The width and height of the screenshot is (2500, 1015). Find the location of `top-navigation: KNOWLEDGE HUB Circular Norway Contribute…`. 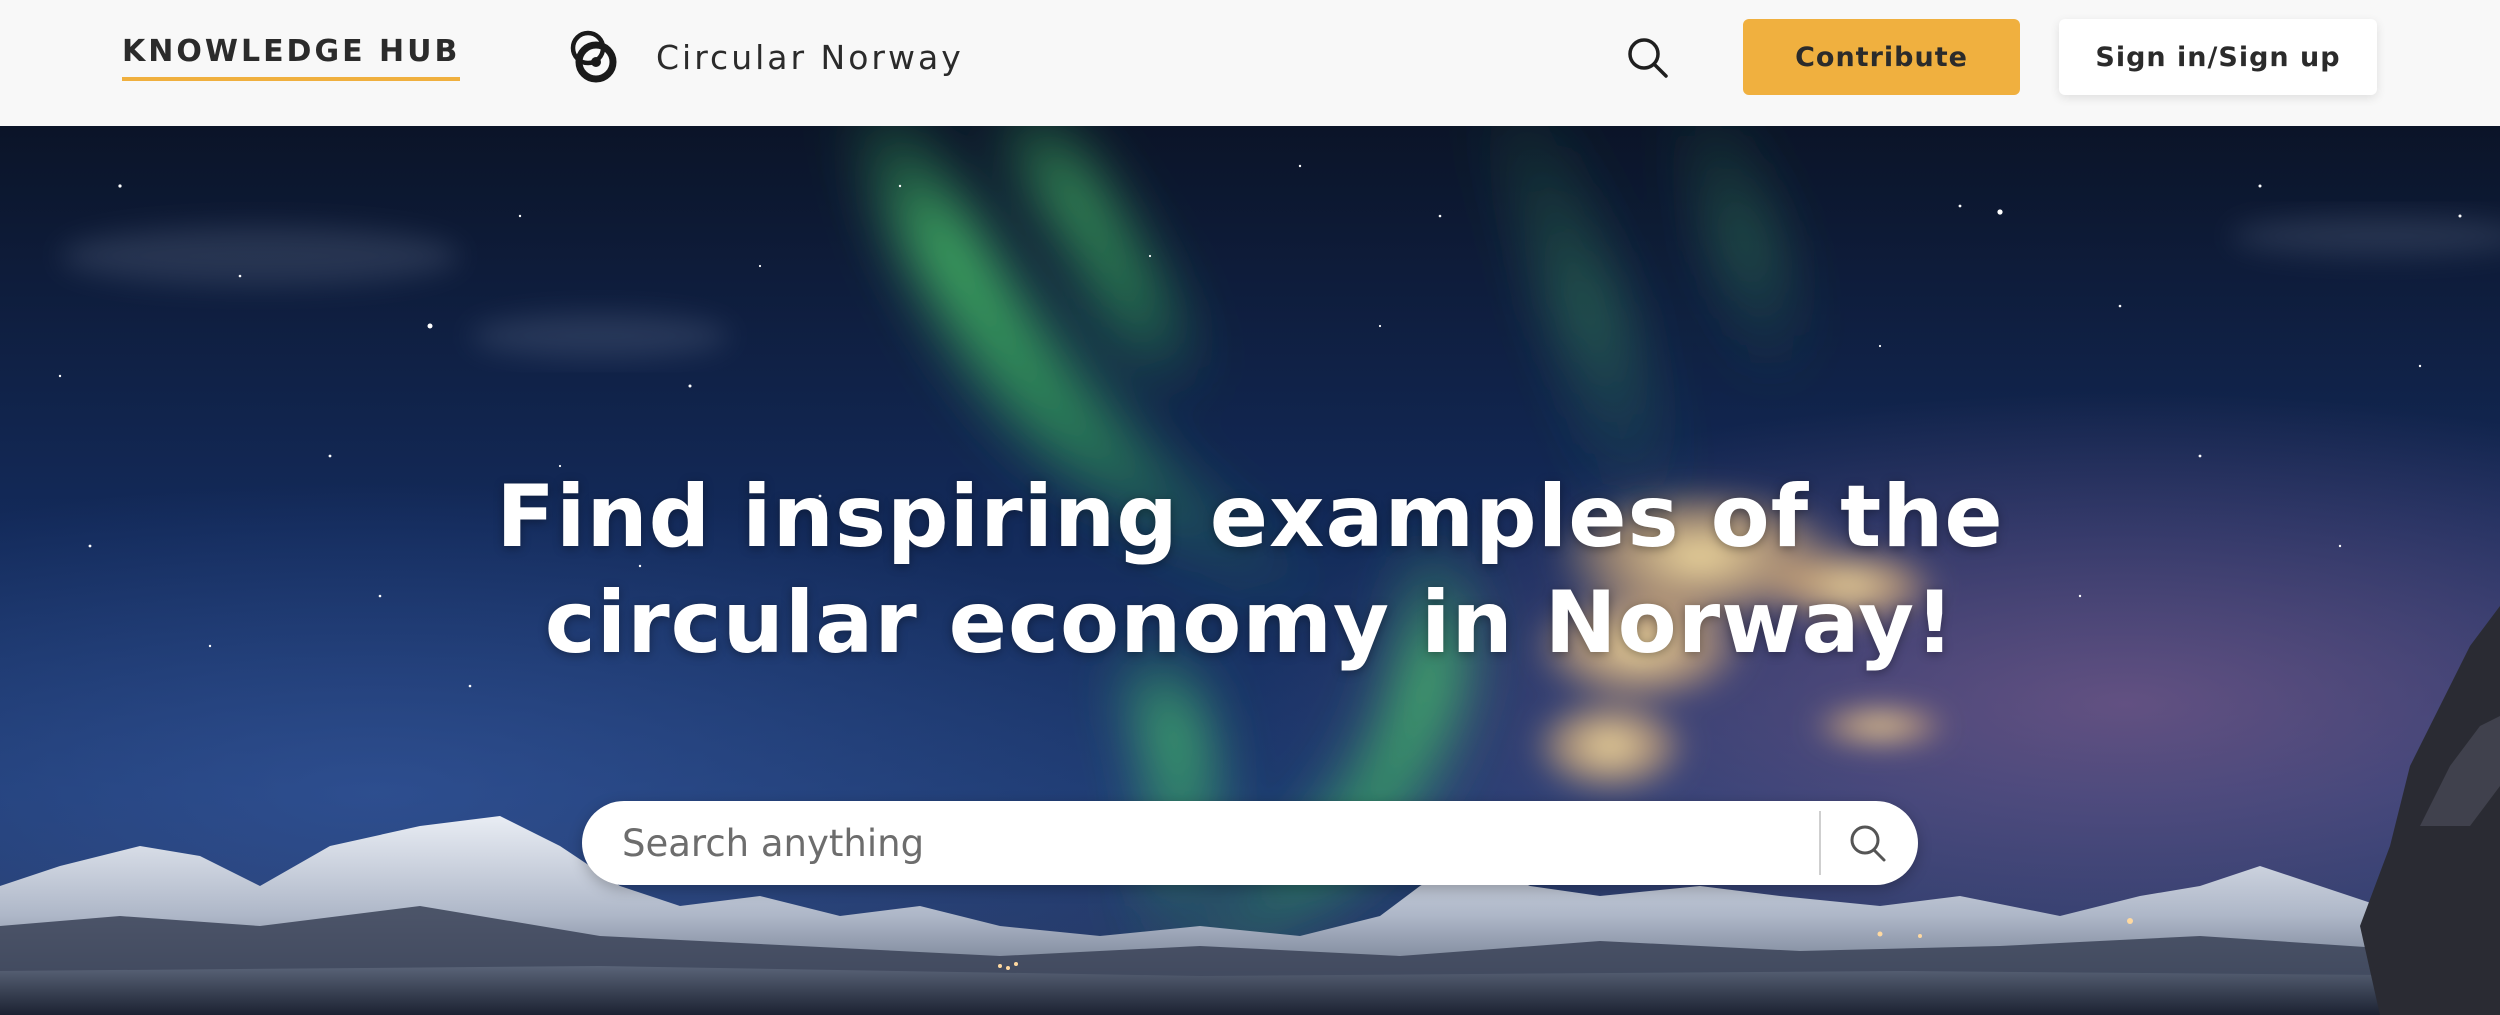

top-navigation: KNOWLEDGE HUB Circular Norway Contribute… is located at coordinates (1250, 63).